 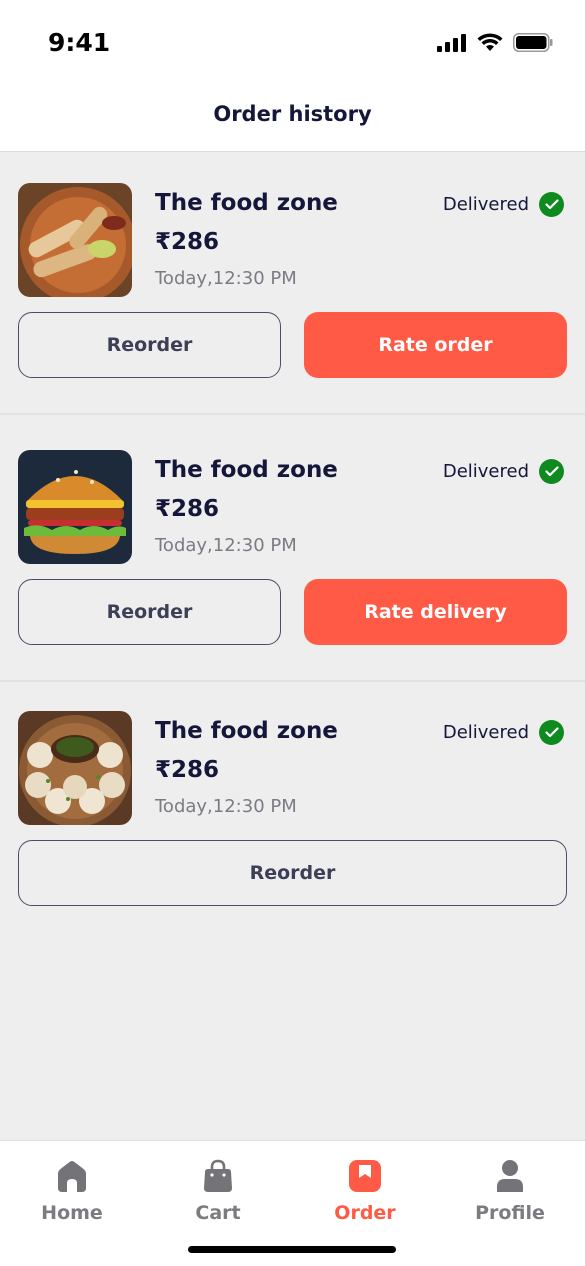 I want to click on page-title: Order history, so click(x=292, y=114).